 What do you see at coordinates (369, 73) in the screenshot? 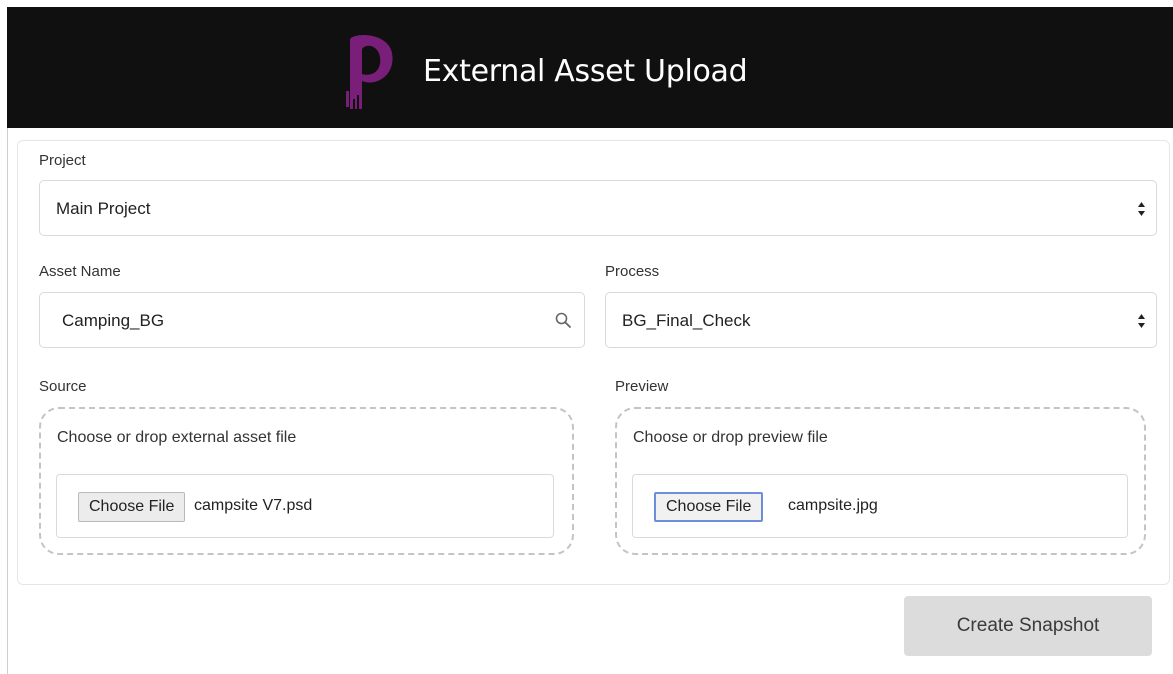
I see `brand-logo-icon` at bounding box center [369, 73].